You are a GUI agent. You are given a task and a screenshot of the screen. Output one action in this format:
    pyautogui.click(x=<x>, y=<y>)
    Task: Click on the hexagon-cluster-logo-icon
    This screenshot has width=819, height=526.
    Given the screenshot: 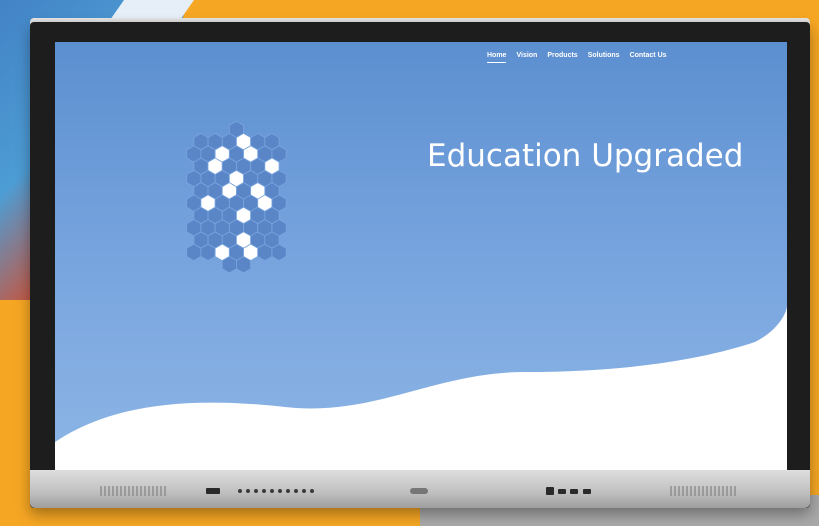 What is the action you would take?
    pyautogui.click(x=236, y=197)
    